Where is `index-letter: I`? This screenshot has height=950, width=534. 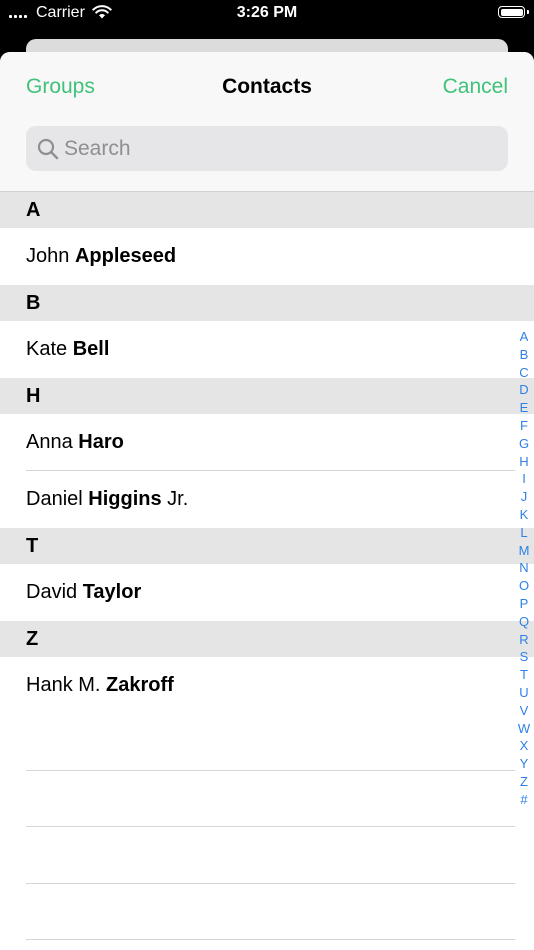
index-letter: I is located at coordinates (524, 479).